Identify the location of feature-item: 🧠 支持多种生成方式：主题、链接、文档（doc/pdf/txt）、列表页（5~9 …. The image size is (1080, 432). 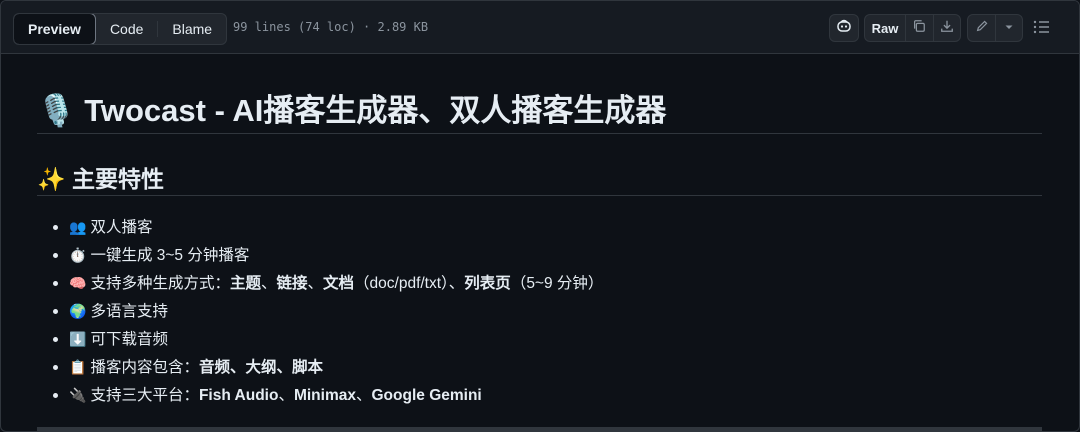
(328, 283).